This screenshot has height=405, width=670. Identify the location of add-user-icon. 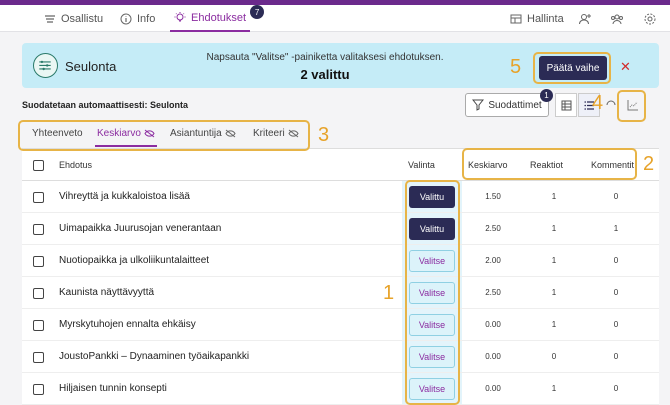
(585, 19).